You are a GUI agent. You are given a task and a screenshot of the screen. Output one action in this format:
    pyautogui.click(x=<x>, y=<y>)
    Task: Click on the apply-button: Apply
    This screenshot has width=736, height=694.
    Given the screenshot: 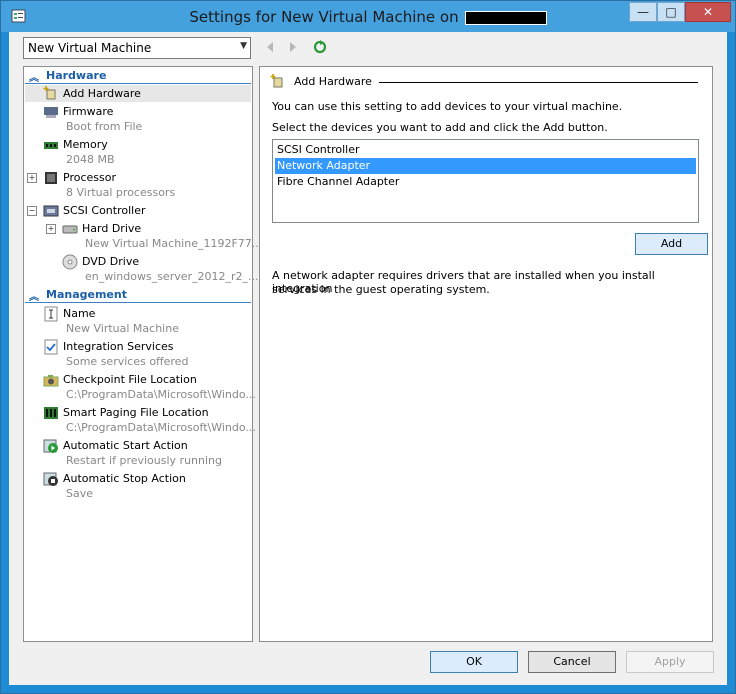 What is the action you would take?
    pyautogui.click(x=670, y=662)
    